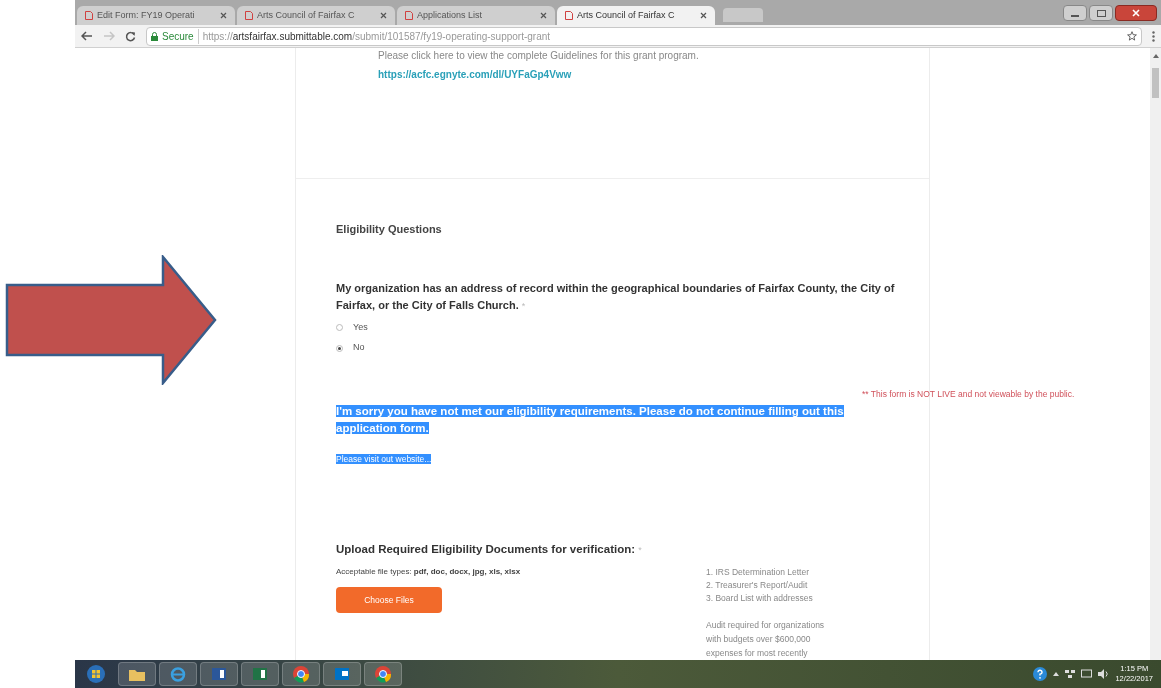 The width and height of the screenshot is (1161, 688). Describe the element at coordinates (130, 36) in the screenshot. I see `reload-icon` at that location.